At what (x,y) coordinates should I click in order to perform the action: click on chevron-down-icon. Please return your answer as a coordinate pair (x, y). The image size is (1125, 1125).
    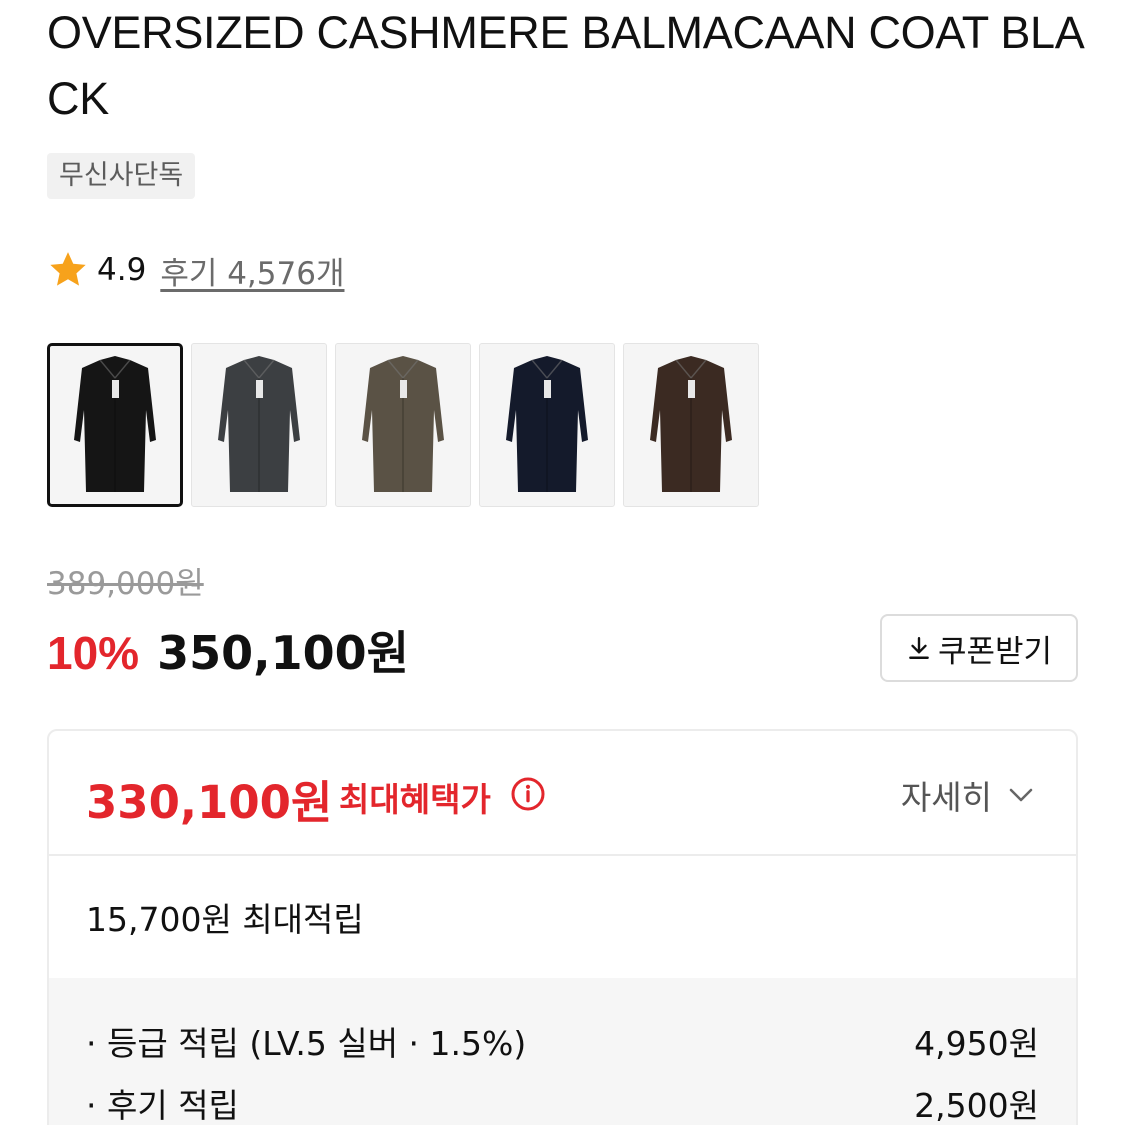
    Looking at the image, I should click on (1021, 795).